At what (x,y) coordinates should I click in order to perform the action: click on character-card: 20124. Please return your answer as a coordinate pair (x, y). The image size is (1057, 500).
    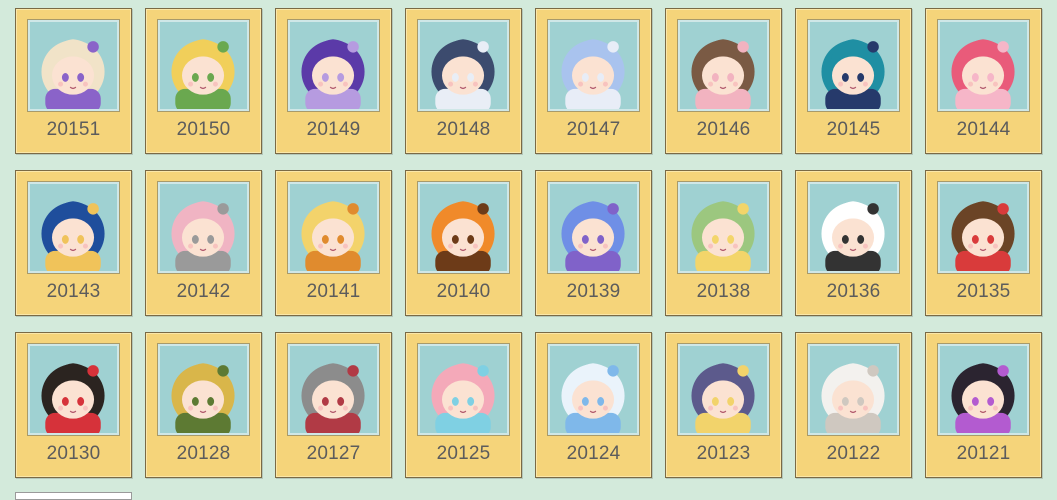
    Looking at the image, I should click on (593, 405).